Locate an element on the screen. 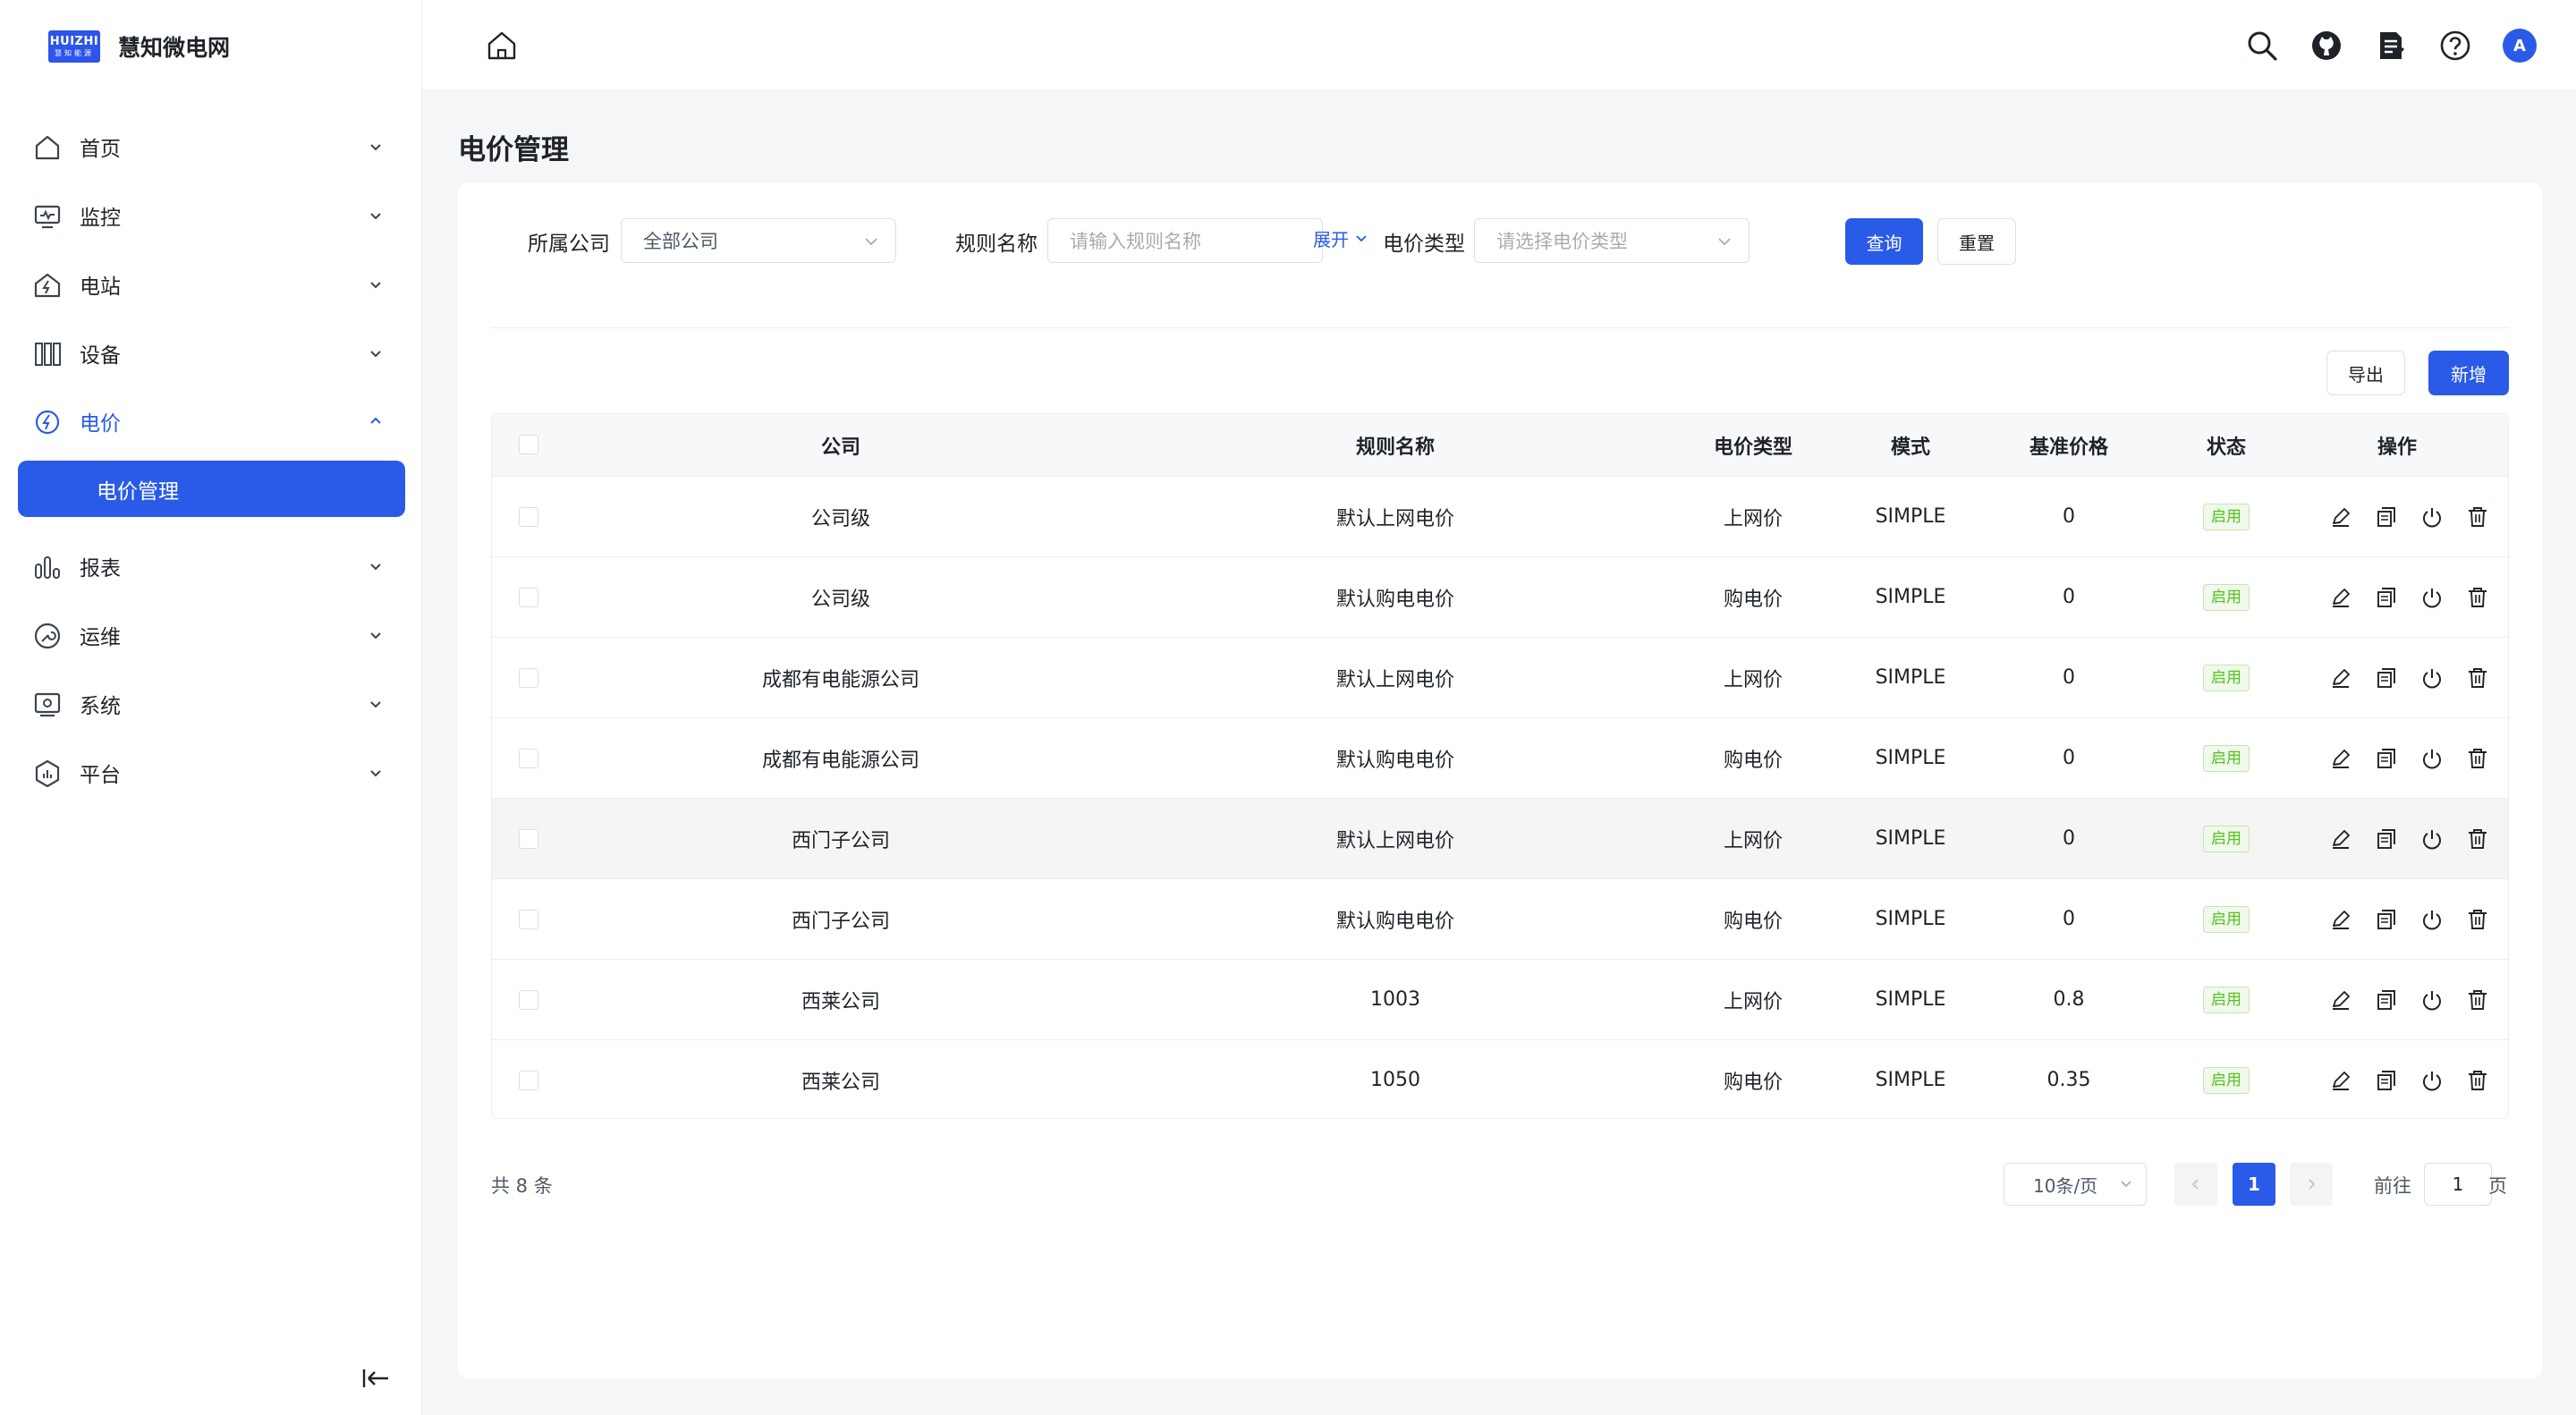 Image resolution: width=2576 pixels, height=1415 pixels. platform-icon is located at coordinates (47, 773).